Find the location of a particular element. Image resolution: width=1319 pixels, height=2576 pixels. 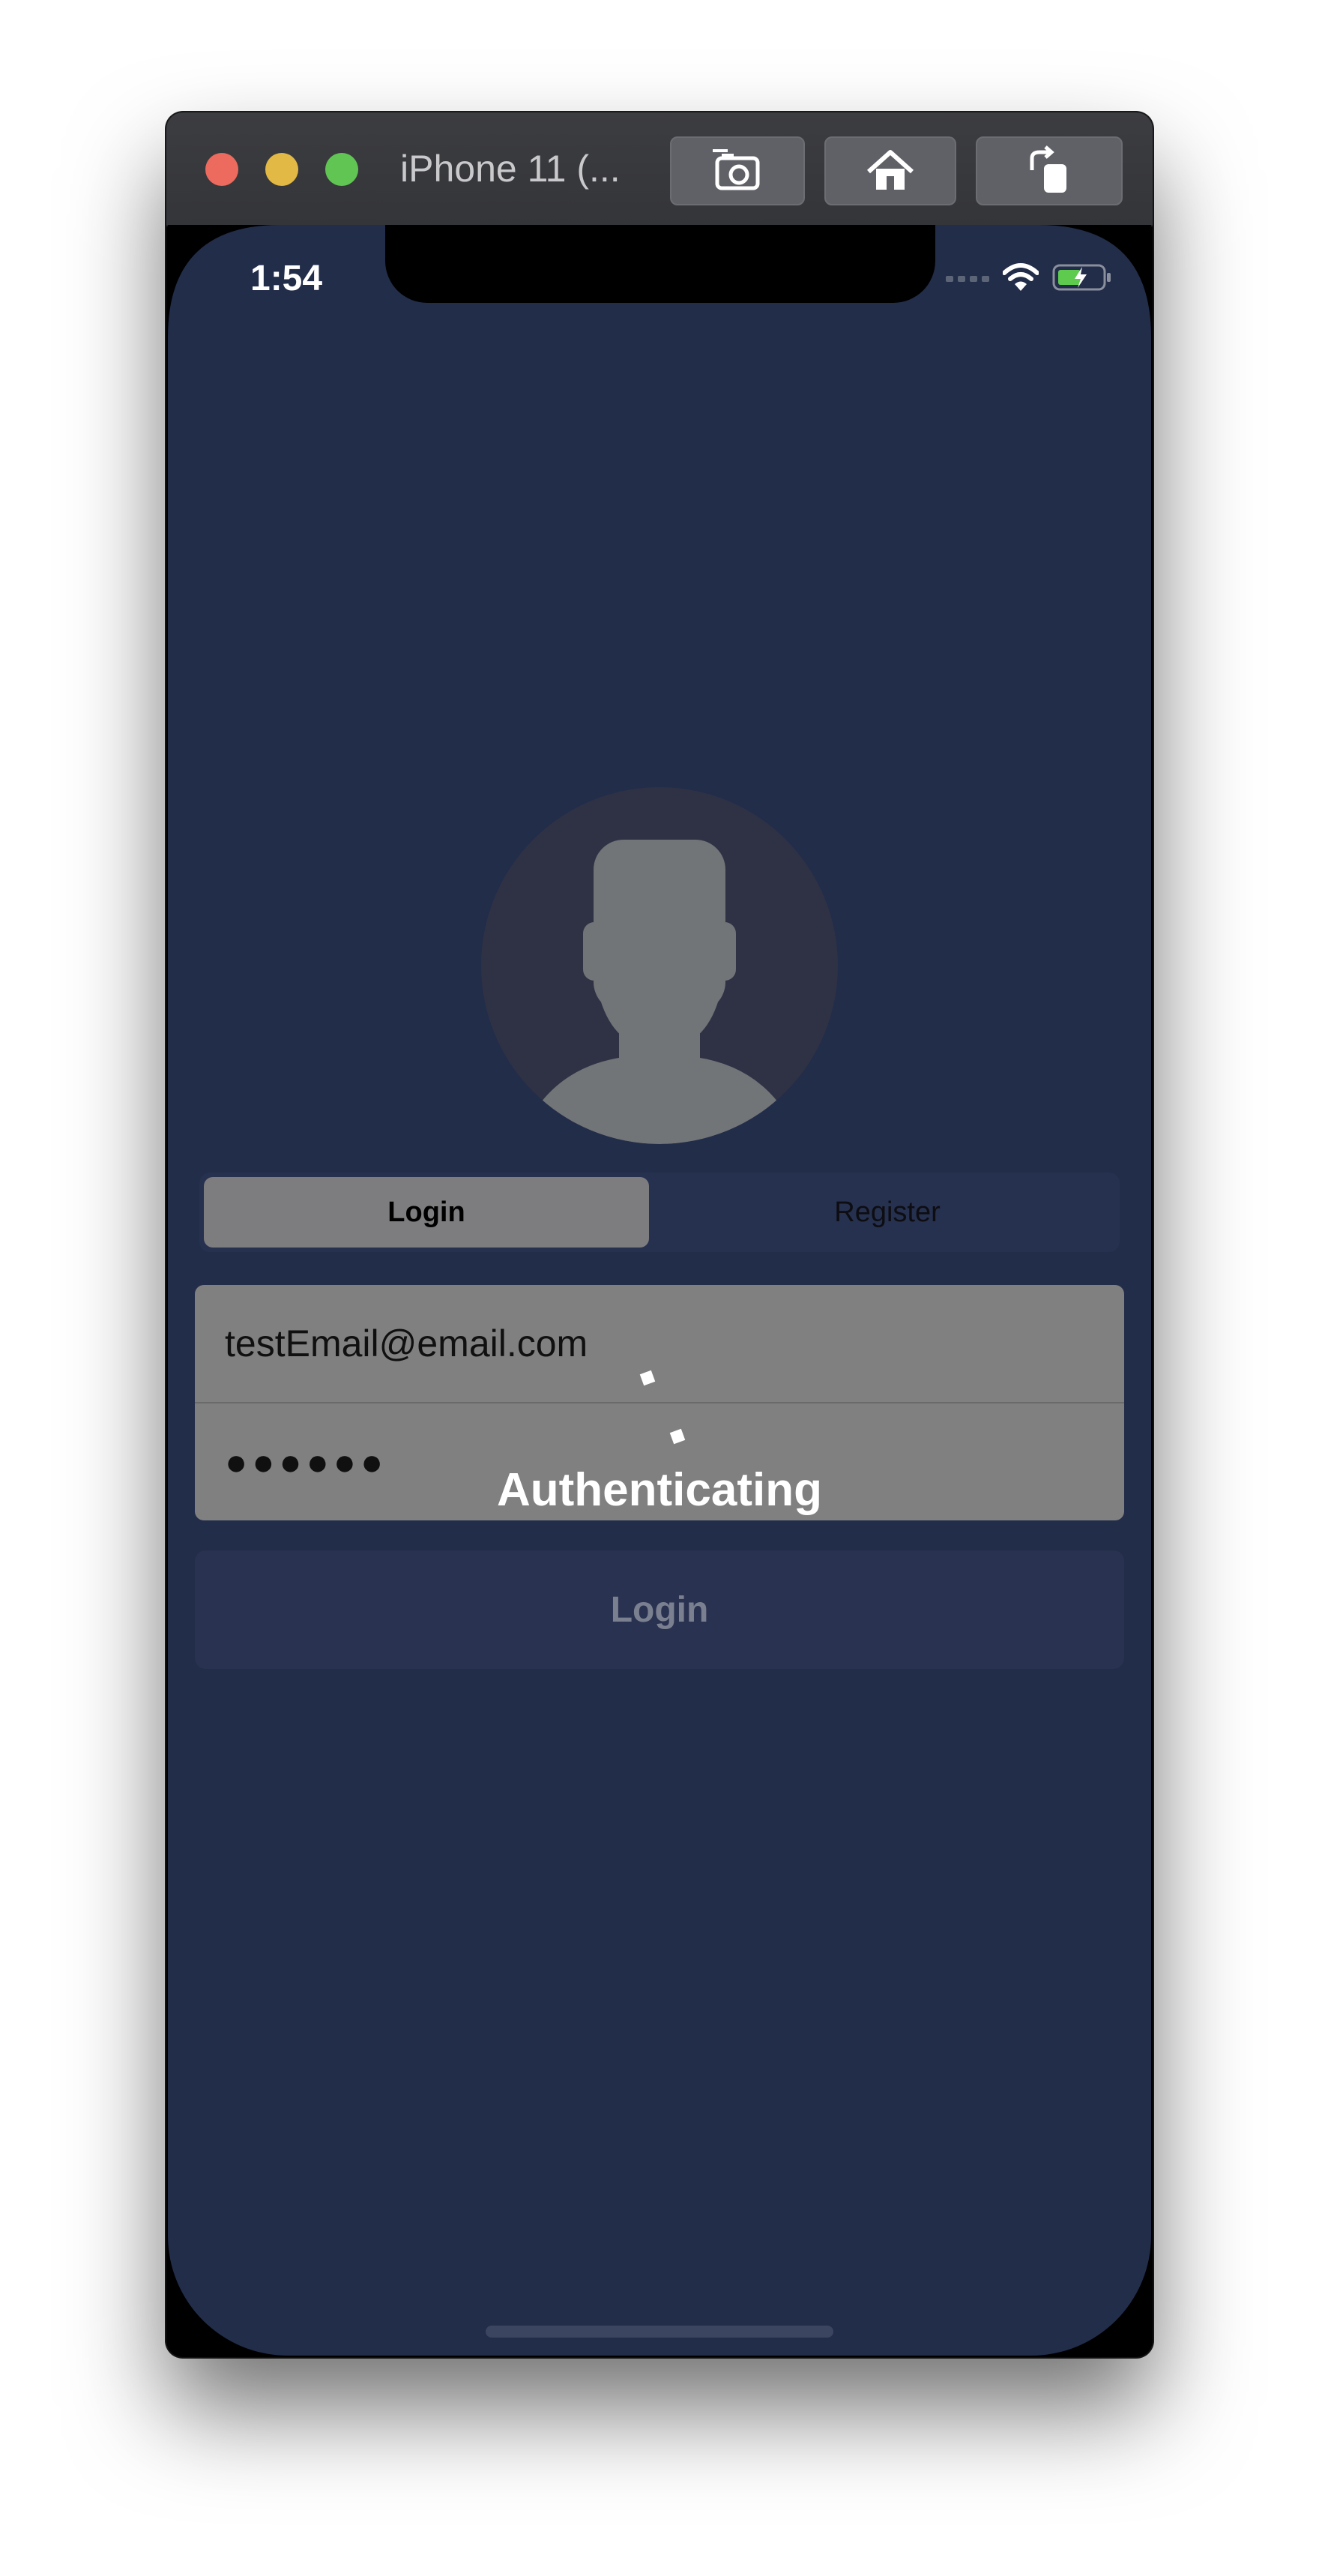

device-notch is located at coordinates (660, 264).